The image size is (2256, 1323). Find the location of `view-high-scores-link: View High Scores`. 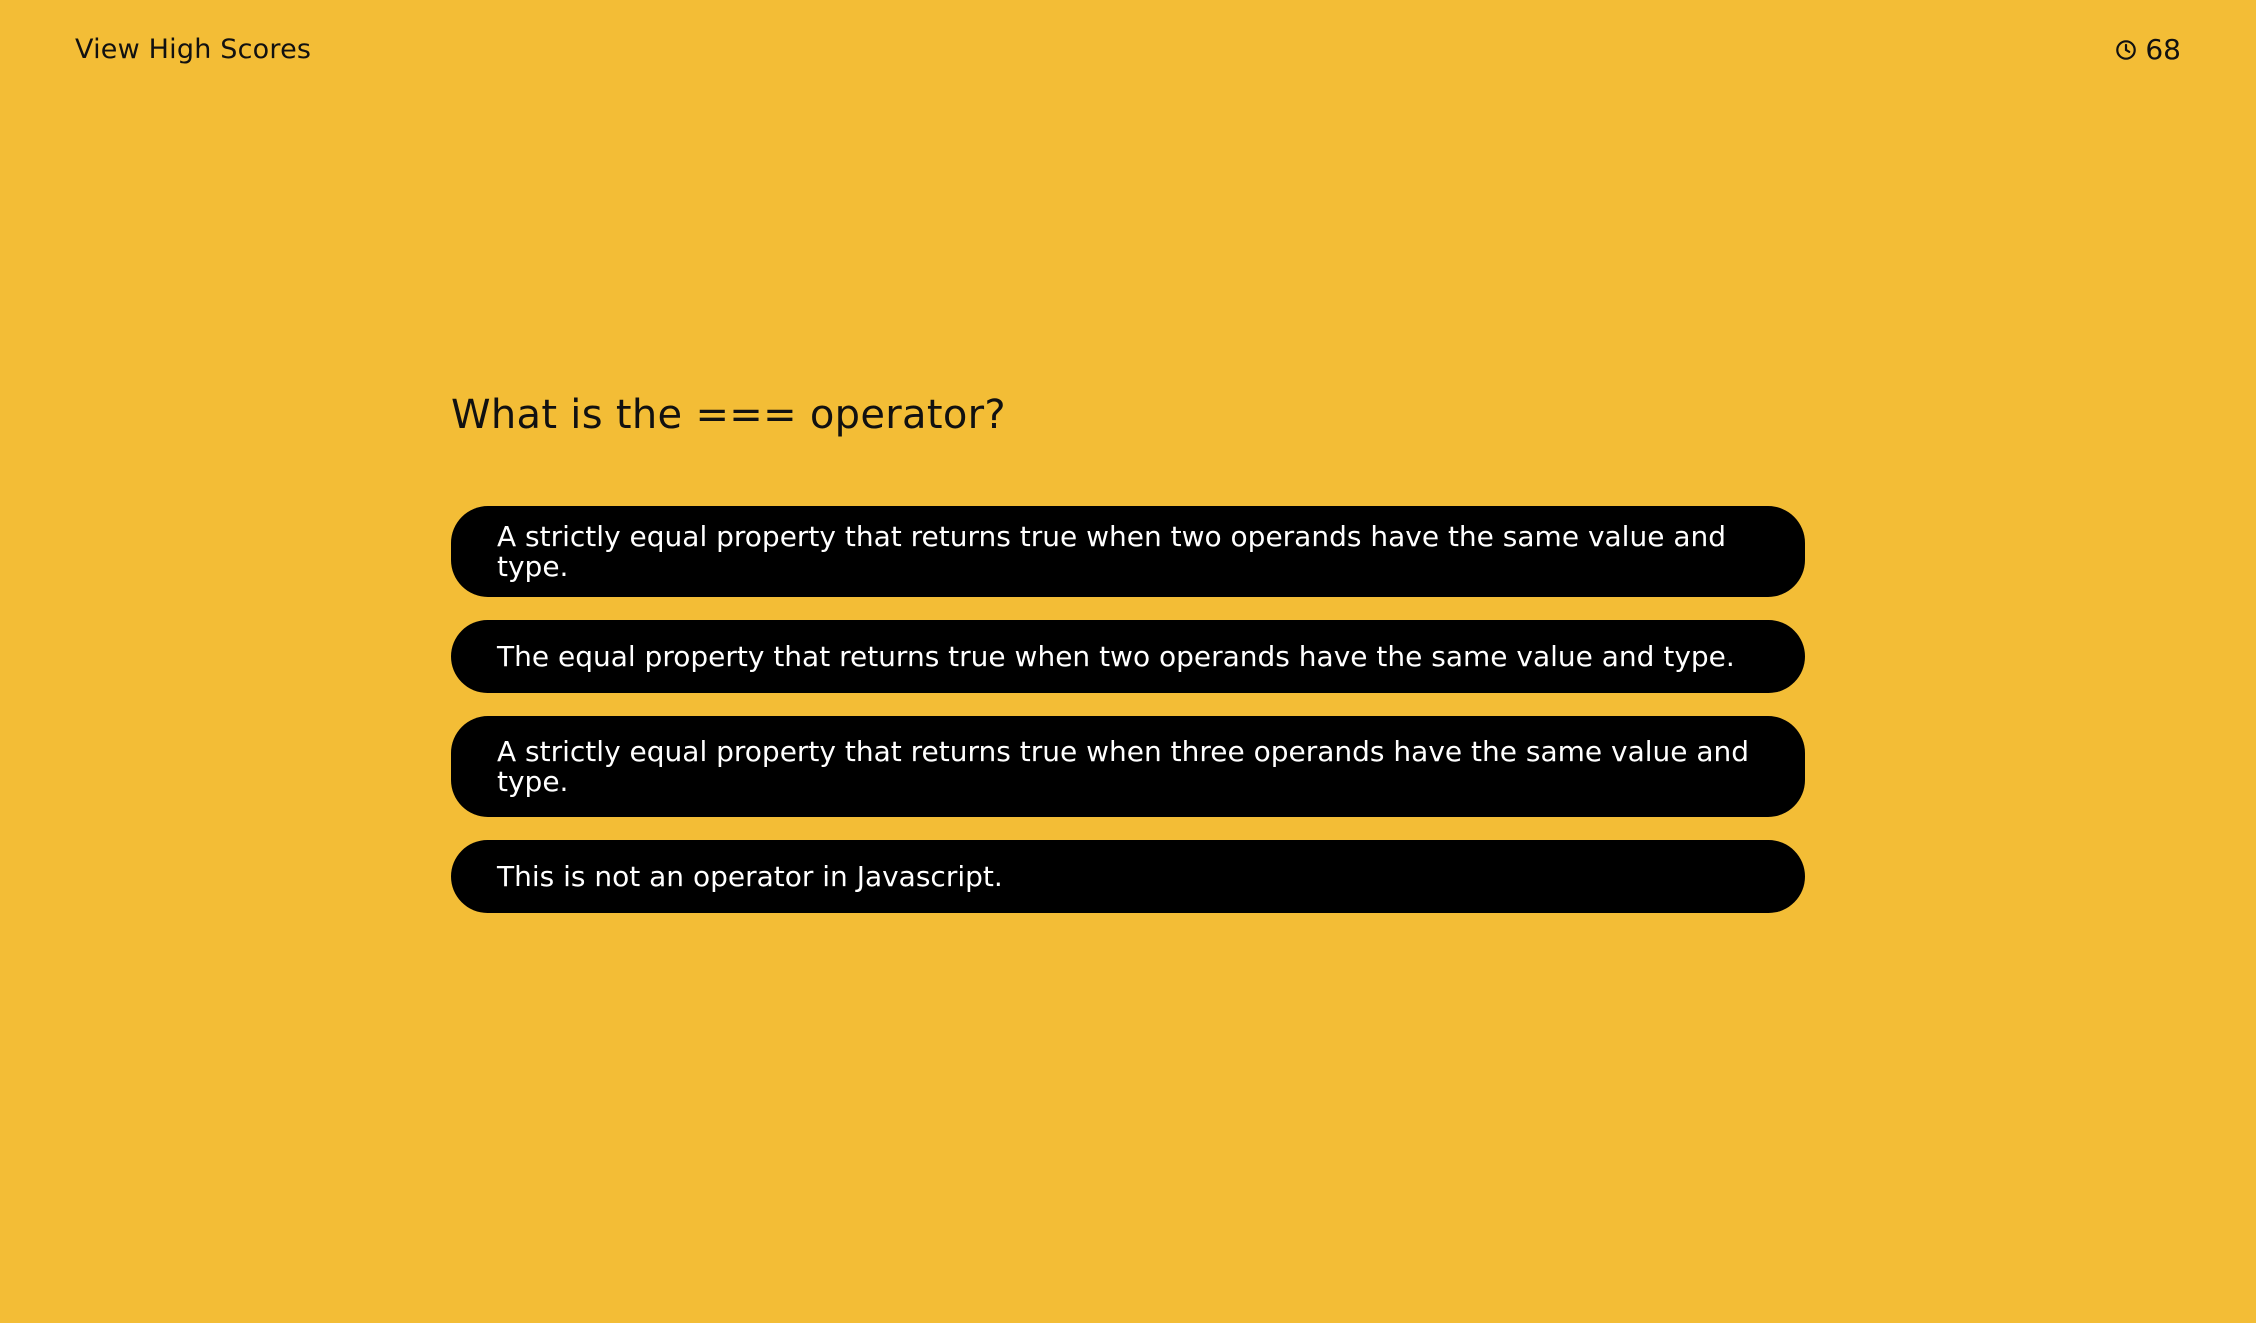

view-high-scores-link: View High Scores is located at coordinates (193, 50).